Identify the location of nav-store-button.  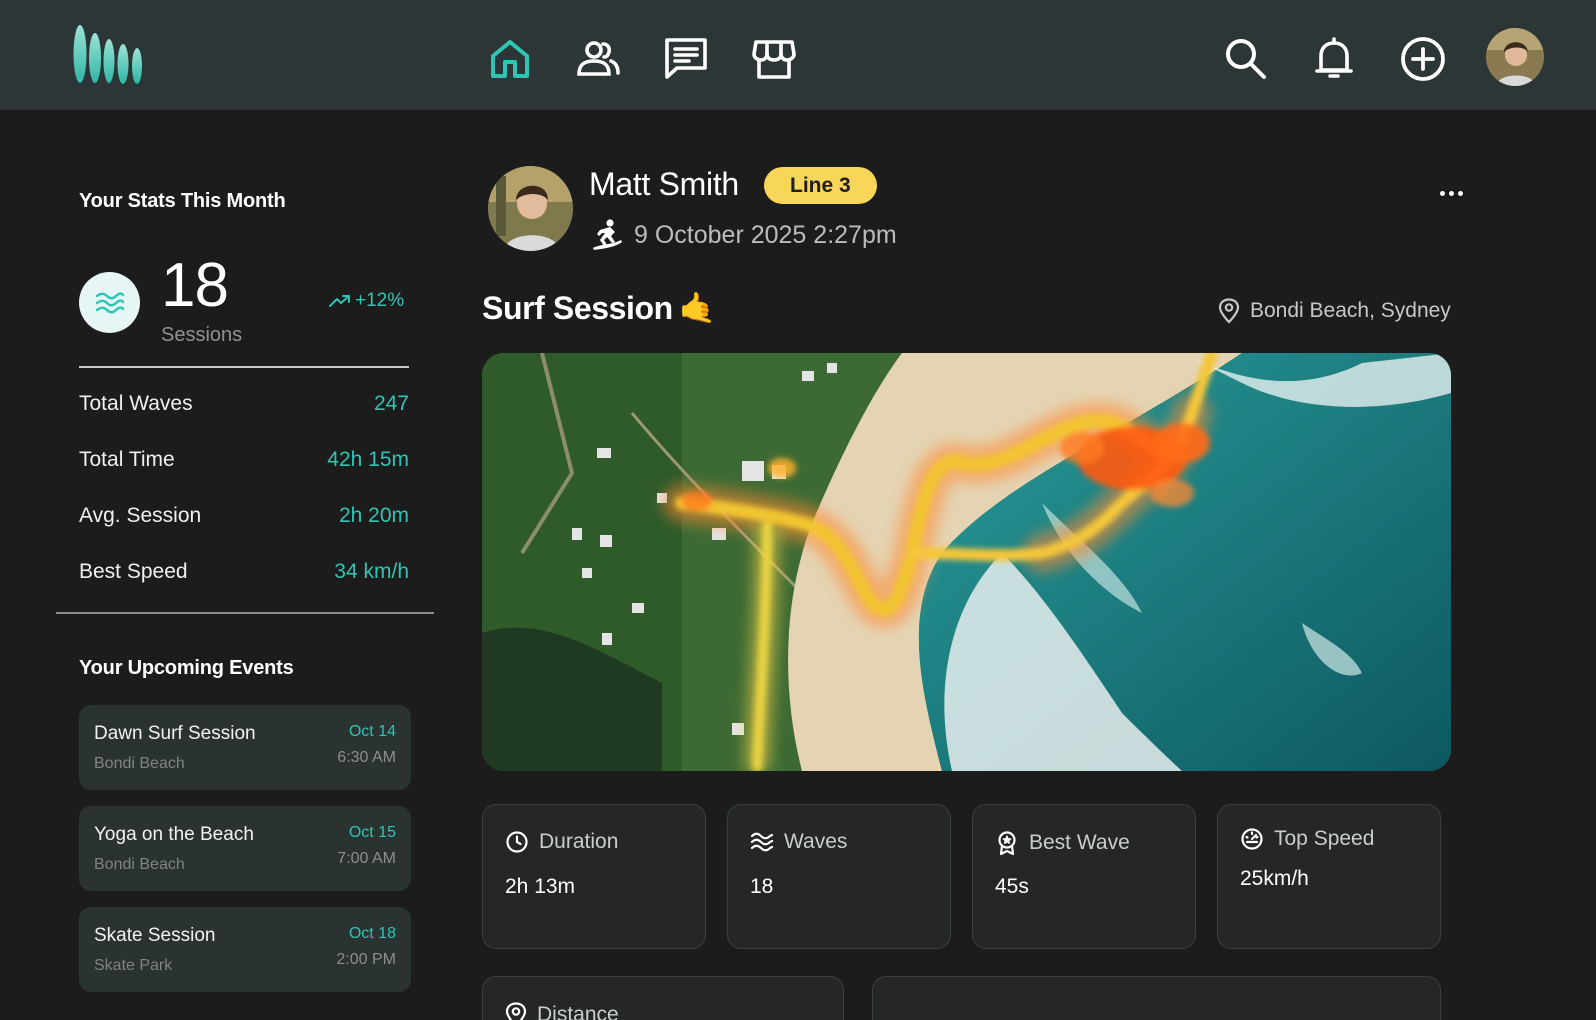
(774, 59).